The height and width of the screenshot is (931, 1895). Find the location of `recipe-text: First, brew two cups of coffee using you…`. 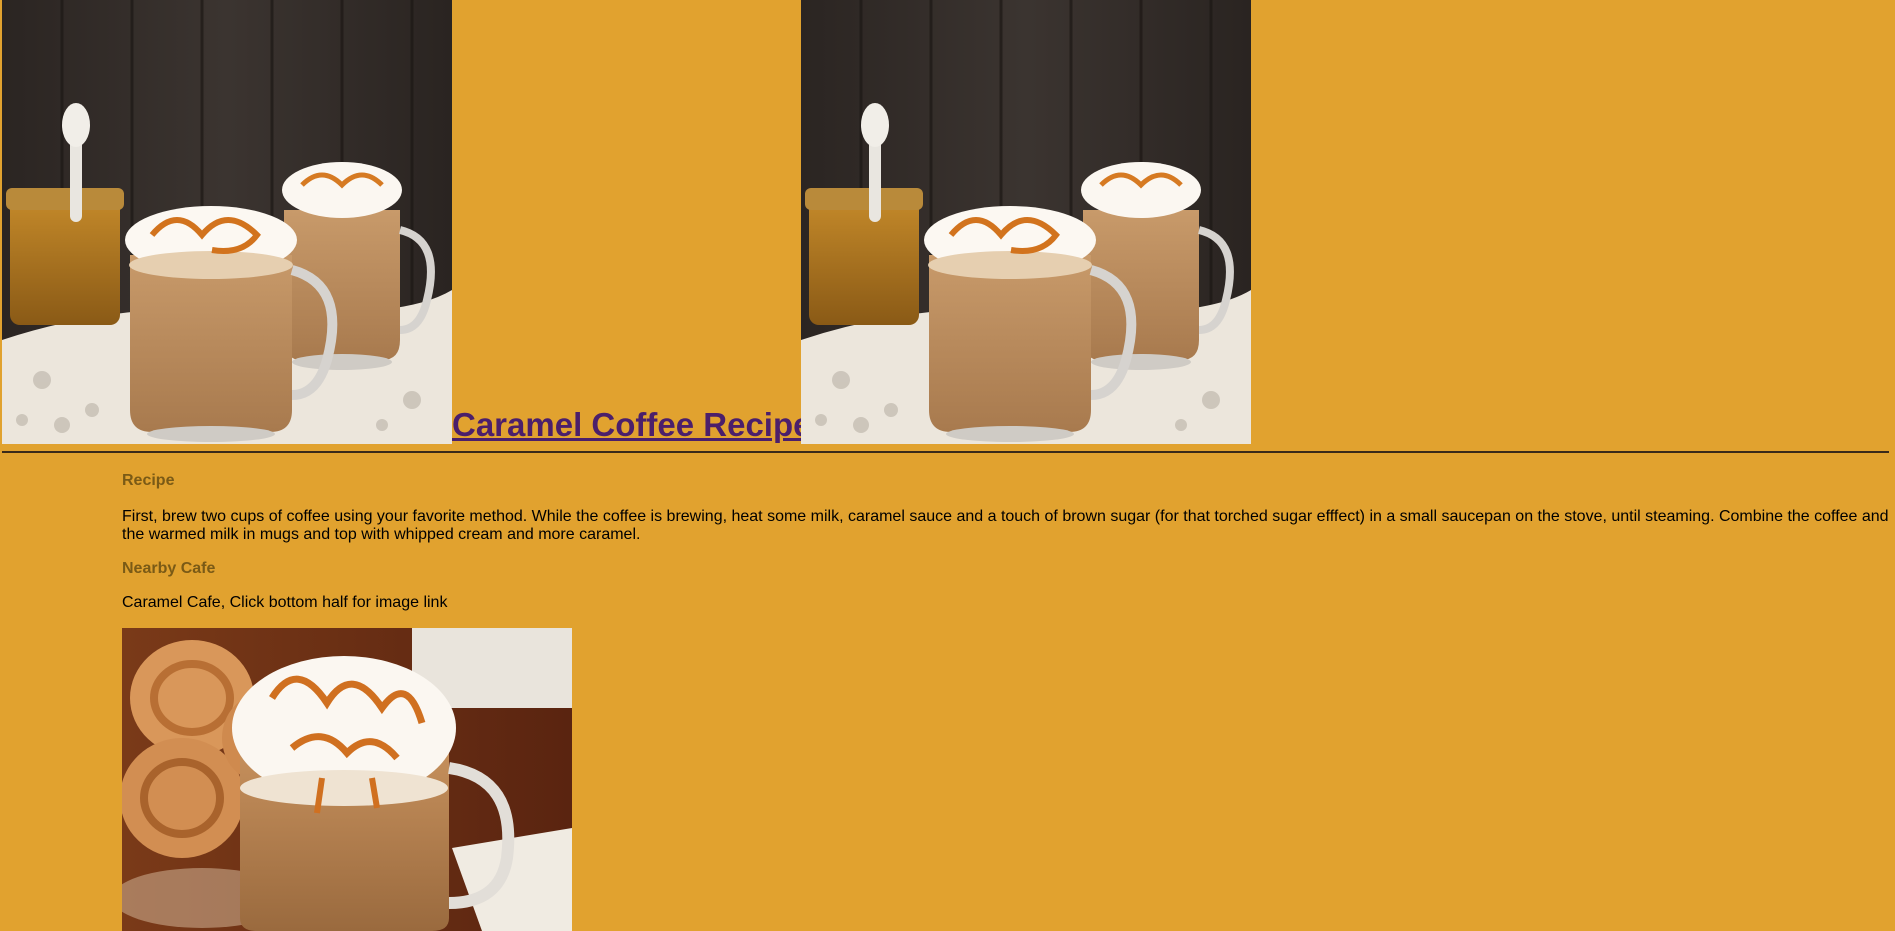

recipe-text: First, brew two cups of coffee using you… is located at coordinates (1005, 525).